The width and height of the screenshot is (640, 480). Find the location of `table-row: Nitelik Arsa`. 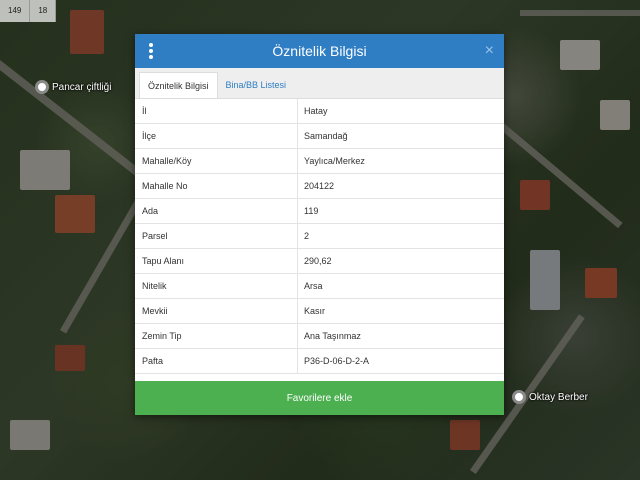

table-row: Nitelik Arsa is located at coordinates (319, 286).